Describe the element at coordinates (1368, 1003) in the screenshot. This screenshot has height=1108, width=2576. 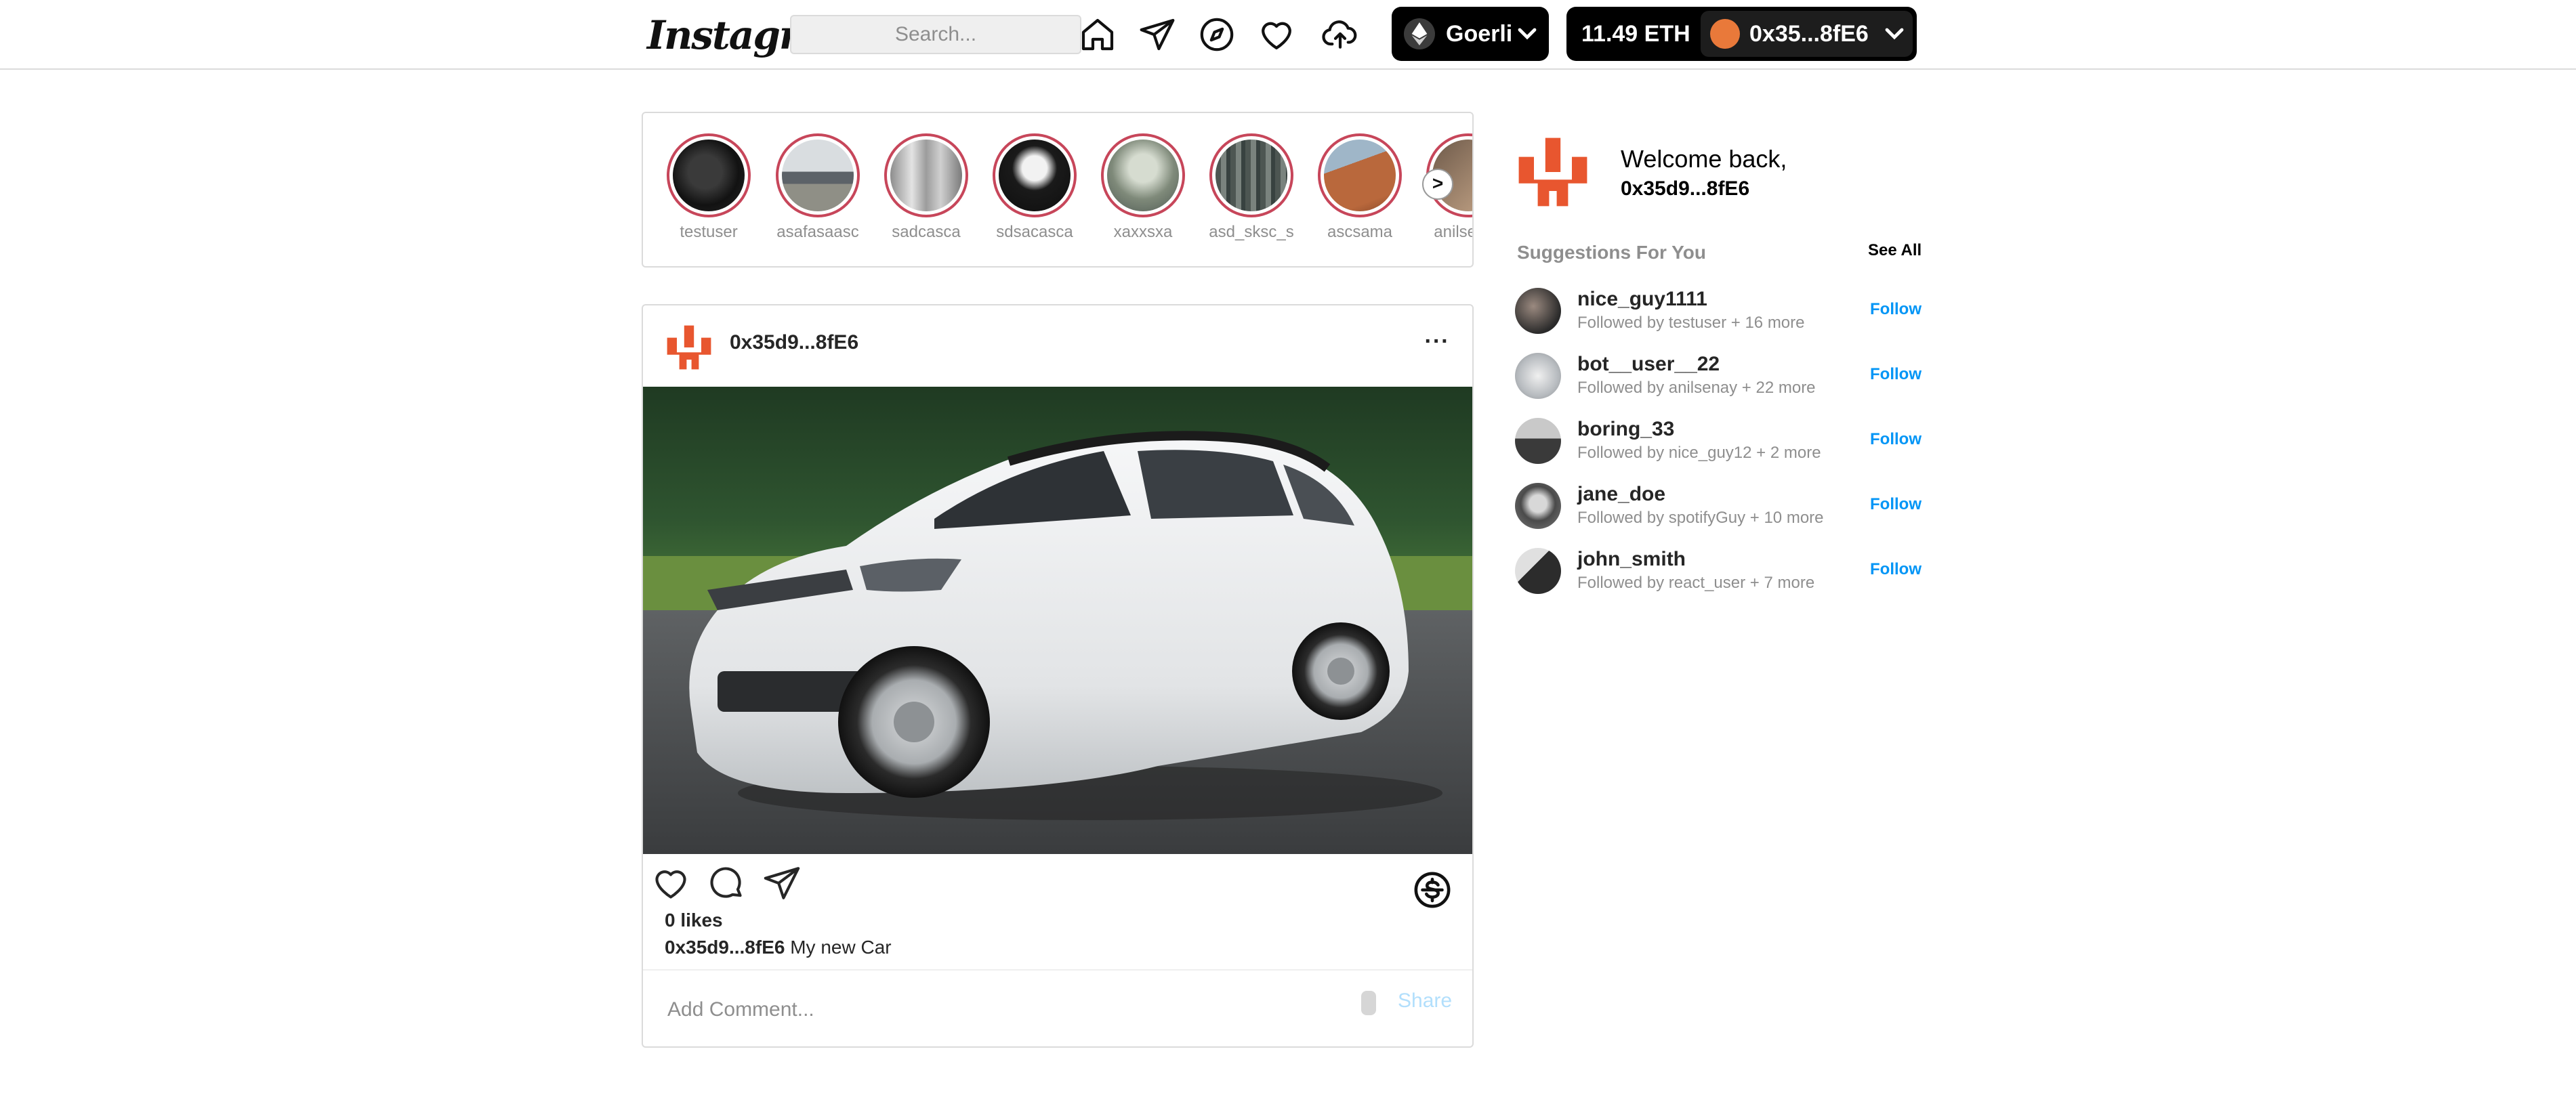
I see `emoji-icon` at that location.